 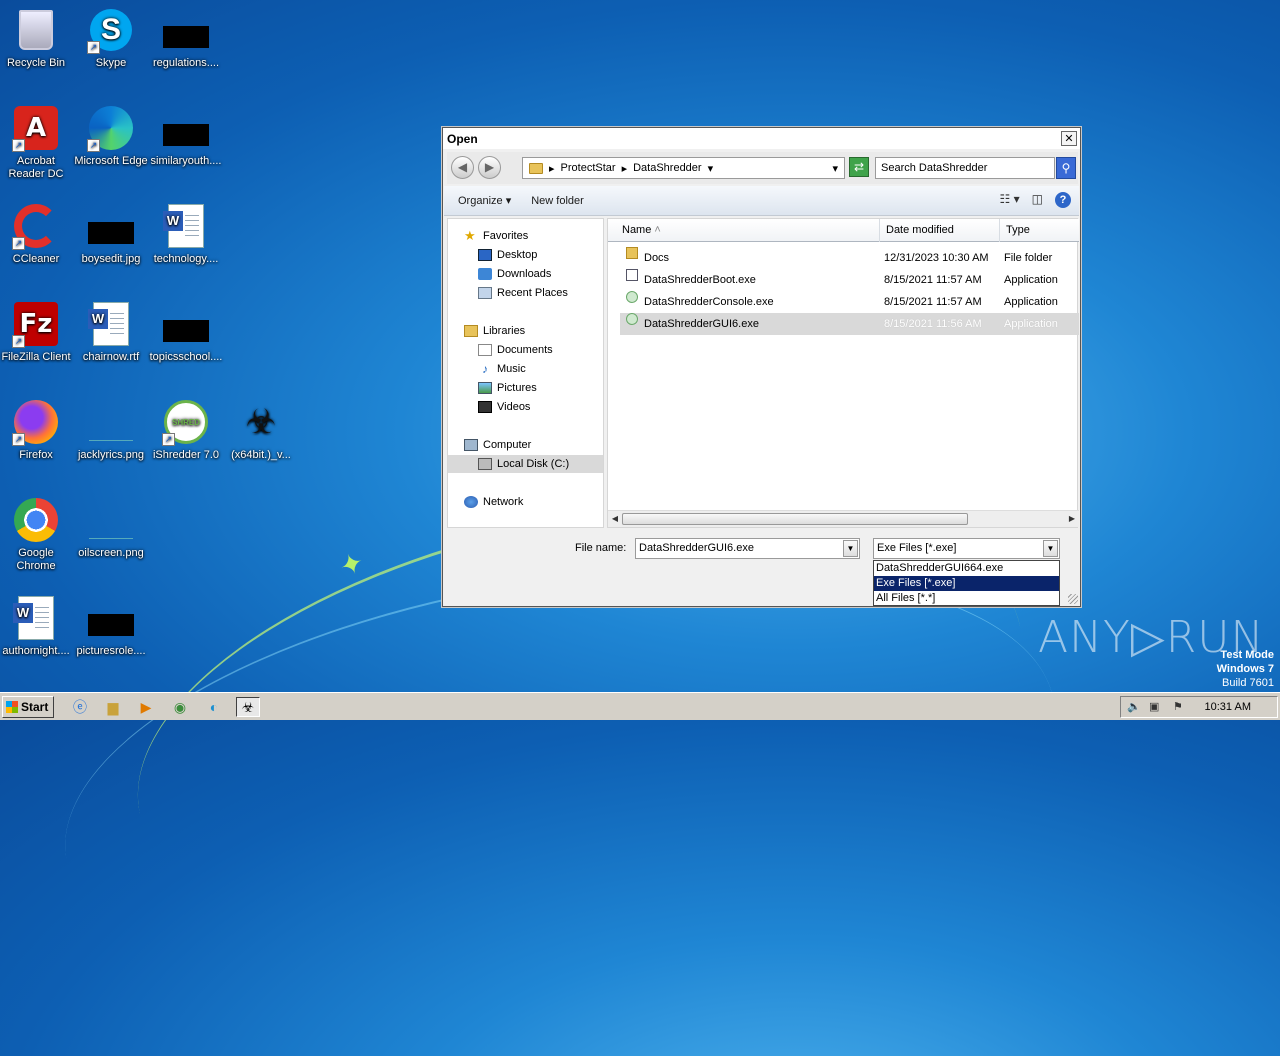 I want to click on network-tray-icon: ▣, so click(x=1154, y=706).